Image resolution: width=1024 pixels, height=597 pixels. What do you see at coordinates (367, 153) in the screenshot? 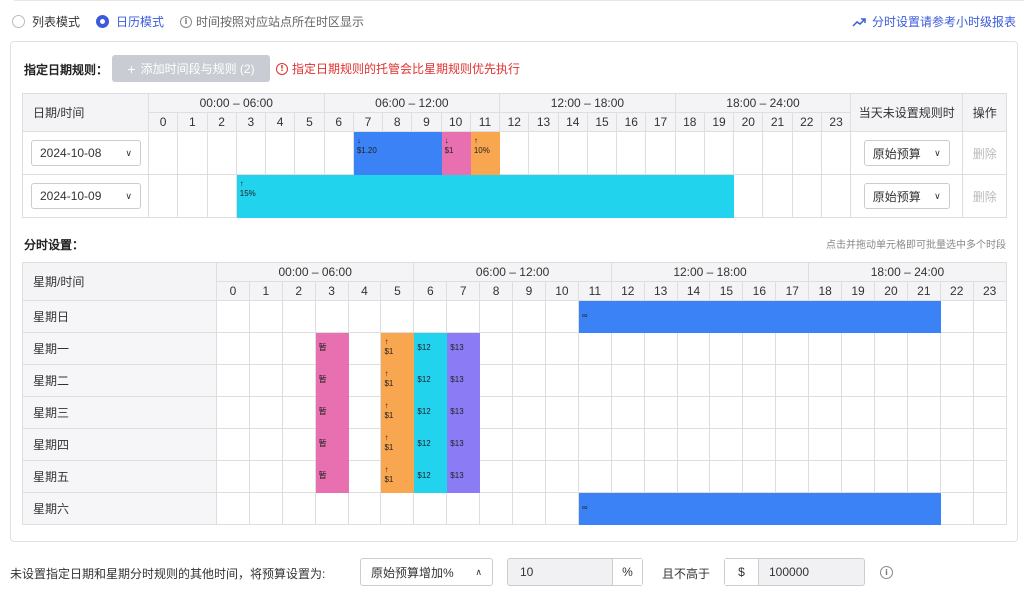
I see `rule-segment: ↓ $1.20` at bounding box center [367, 153].